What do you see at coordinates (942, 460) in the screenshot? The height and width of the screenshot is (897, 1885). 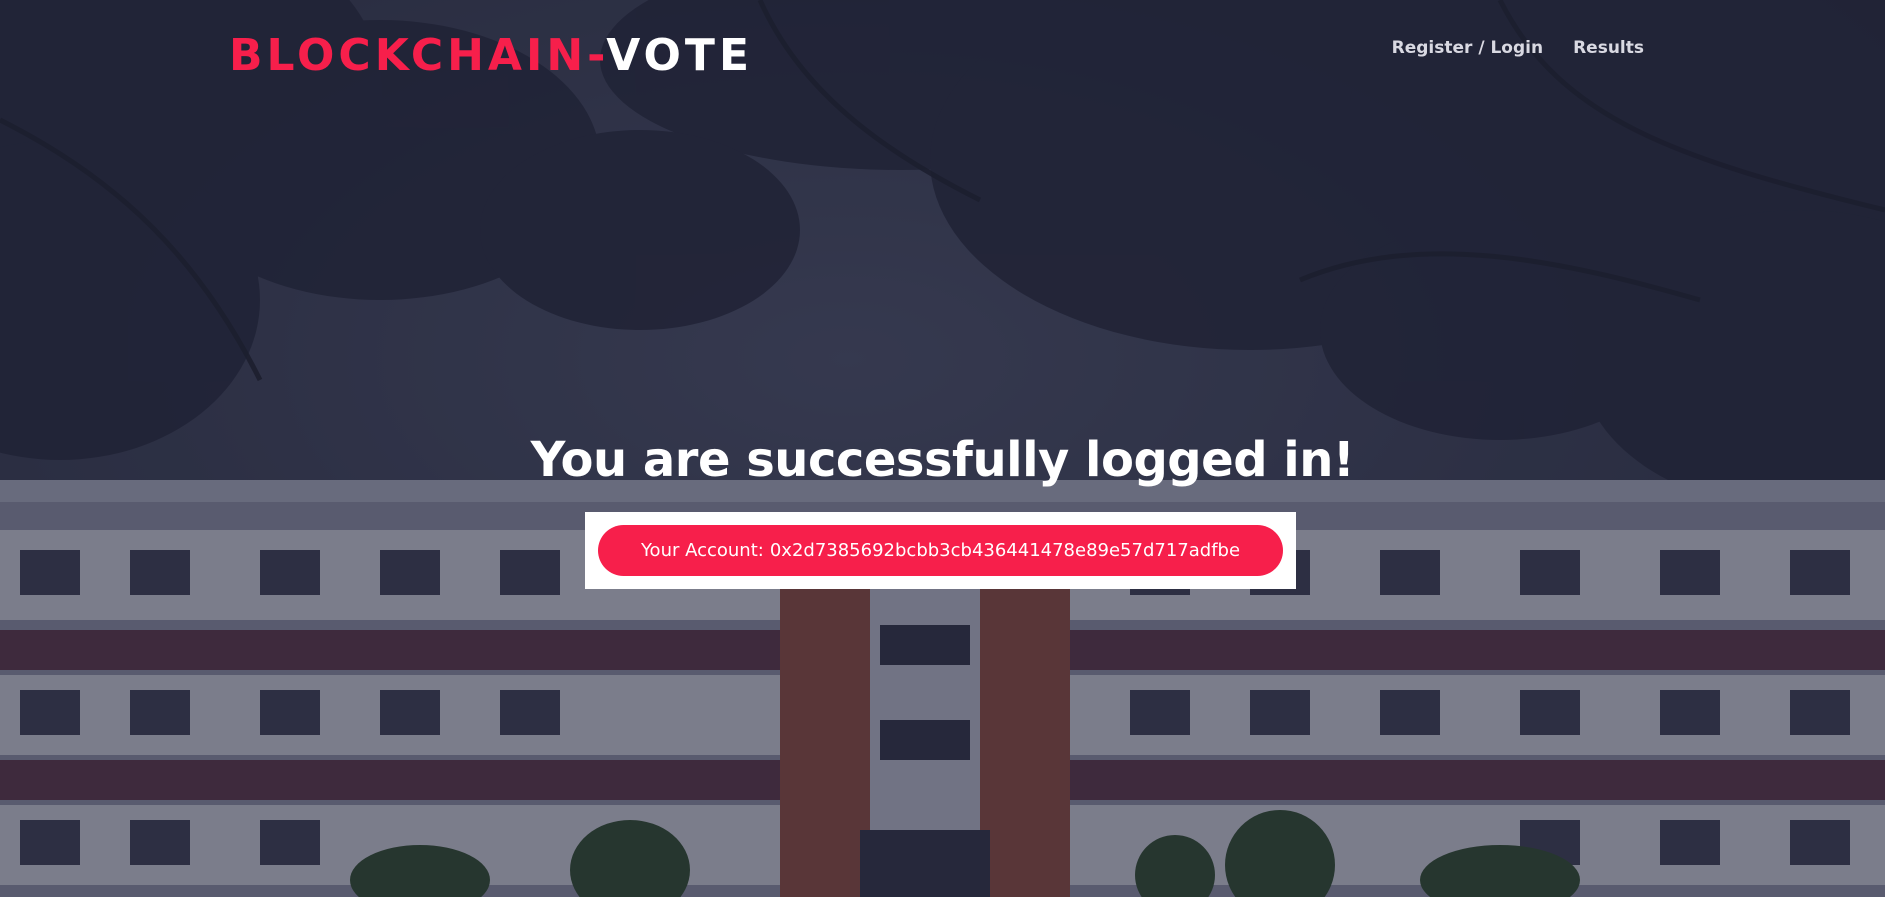 I see `page-title: You are successfully logged in!` at bounding box center [942, 460].